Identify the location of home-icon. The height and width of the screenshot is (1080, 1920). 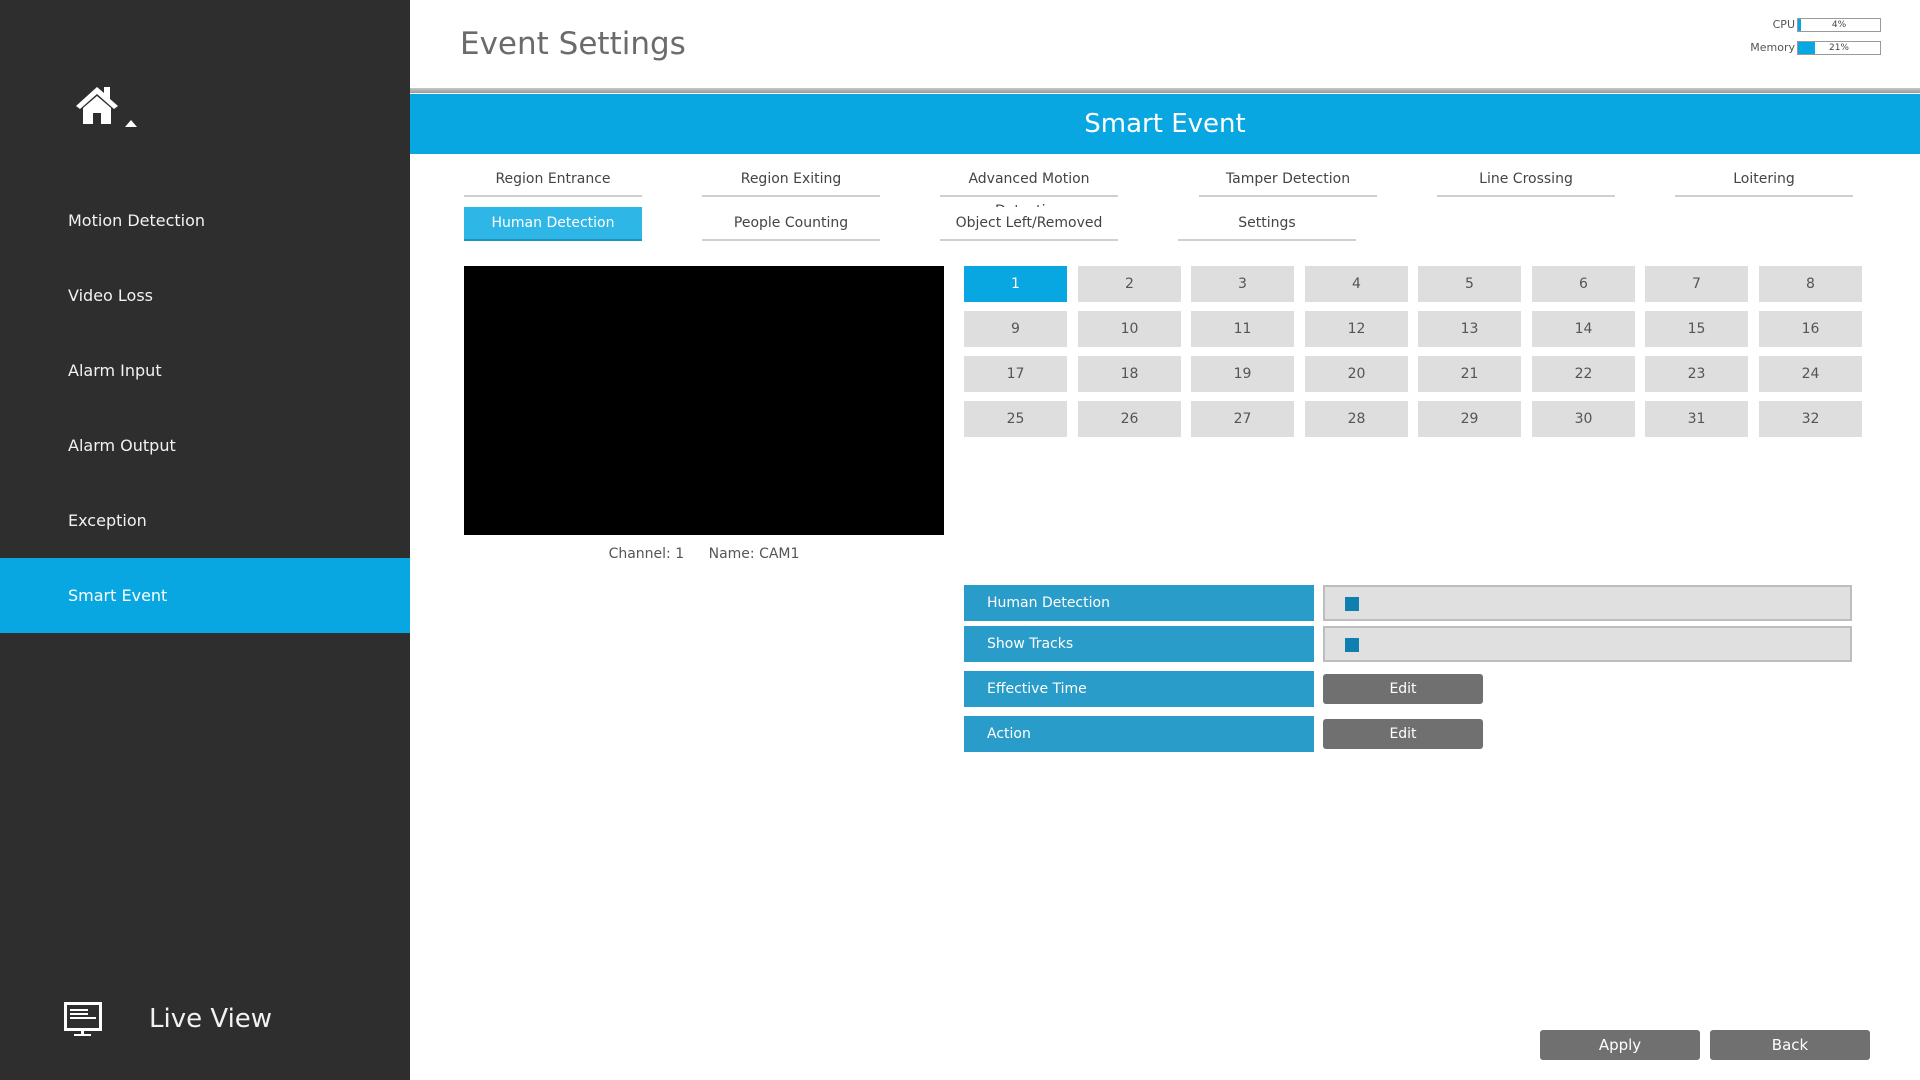
(97, 105).